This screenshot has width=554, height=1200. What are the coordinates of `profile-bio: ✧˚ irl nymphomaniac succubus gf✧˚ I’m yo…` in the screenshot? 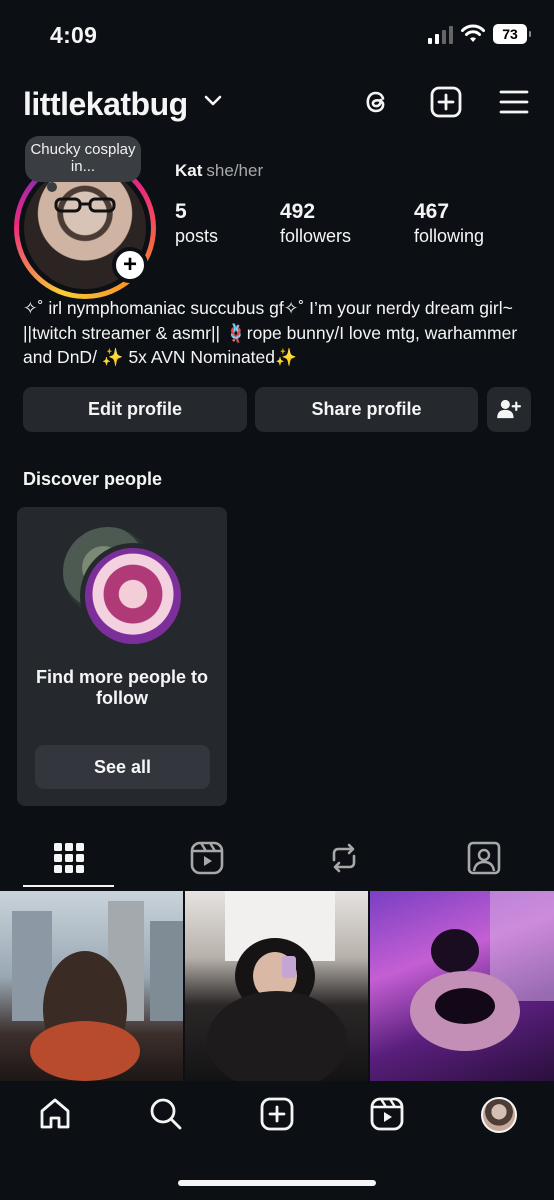 It's located at (270, 332).